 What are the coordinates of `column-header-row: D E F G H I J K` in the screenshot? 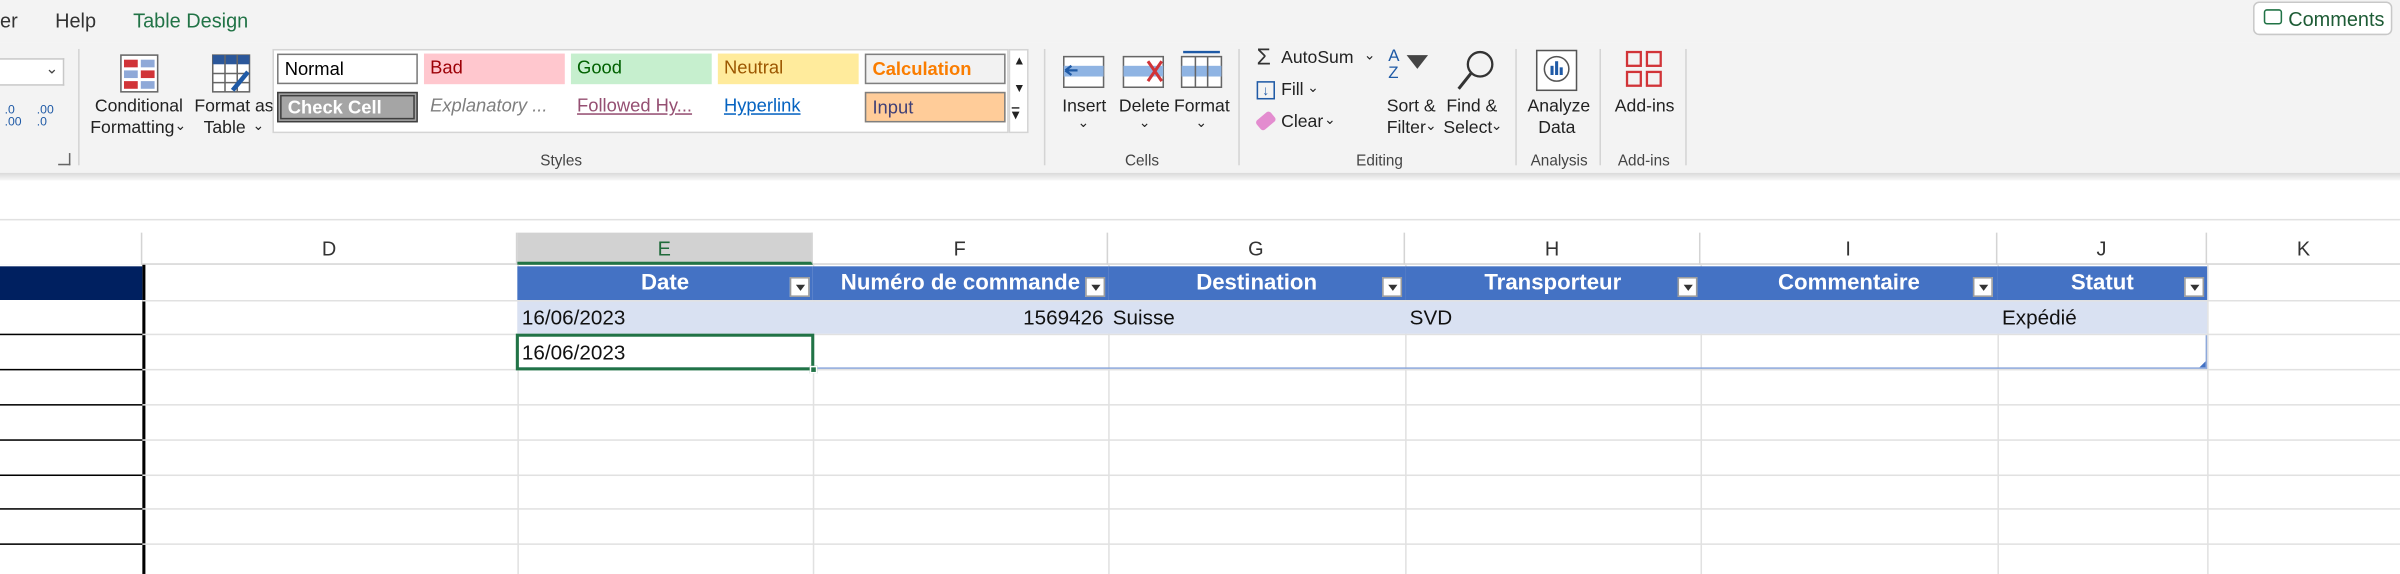 It's located at (1200, 248).